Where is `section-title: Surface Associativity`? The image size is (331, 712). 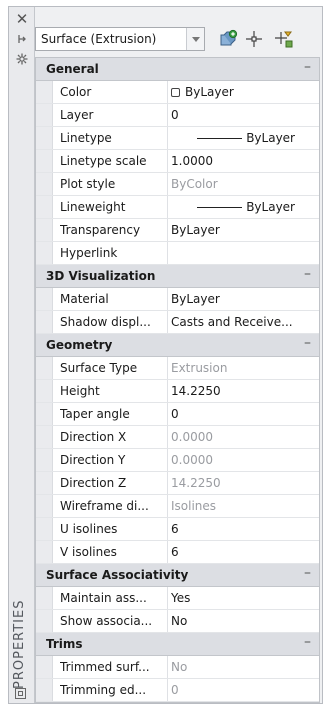
section-title: Surface Associativity is located at coordinates (117, 575).